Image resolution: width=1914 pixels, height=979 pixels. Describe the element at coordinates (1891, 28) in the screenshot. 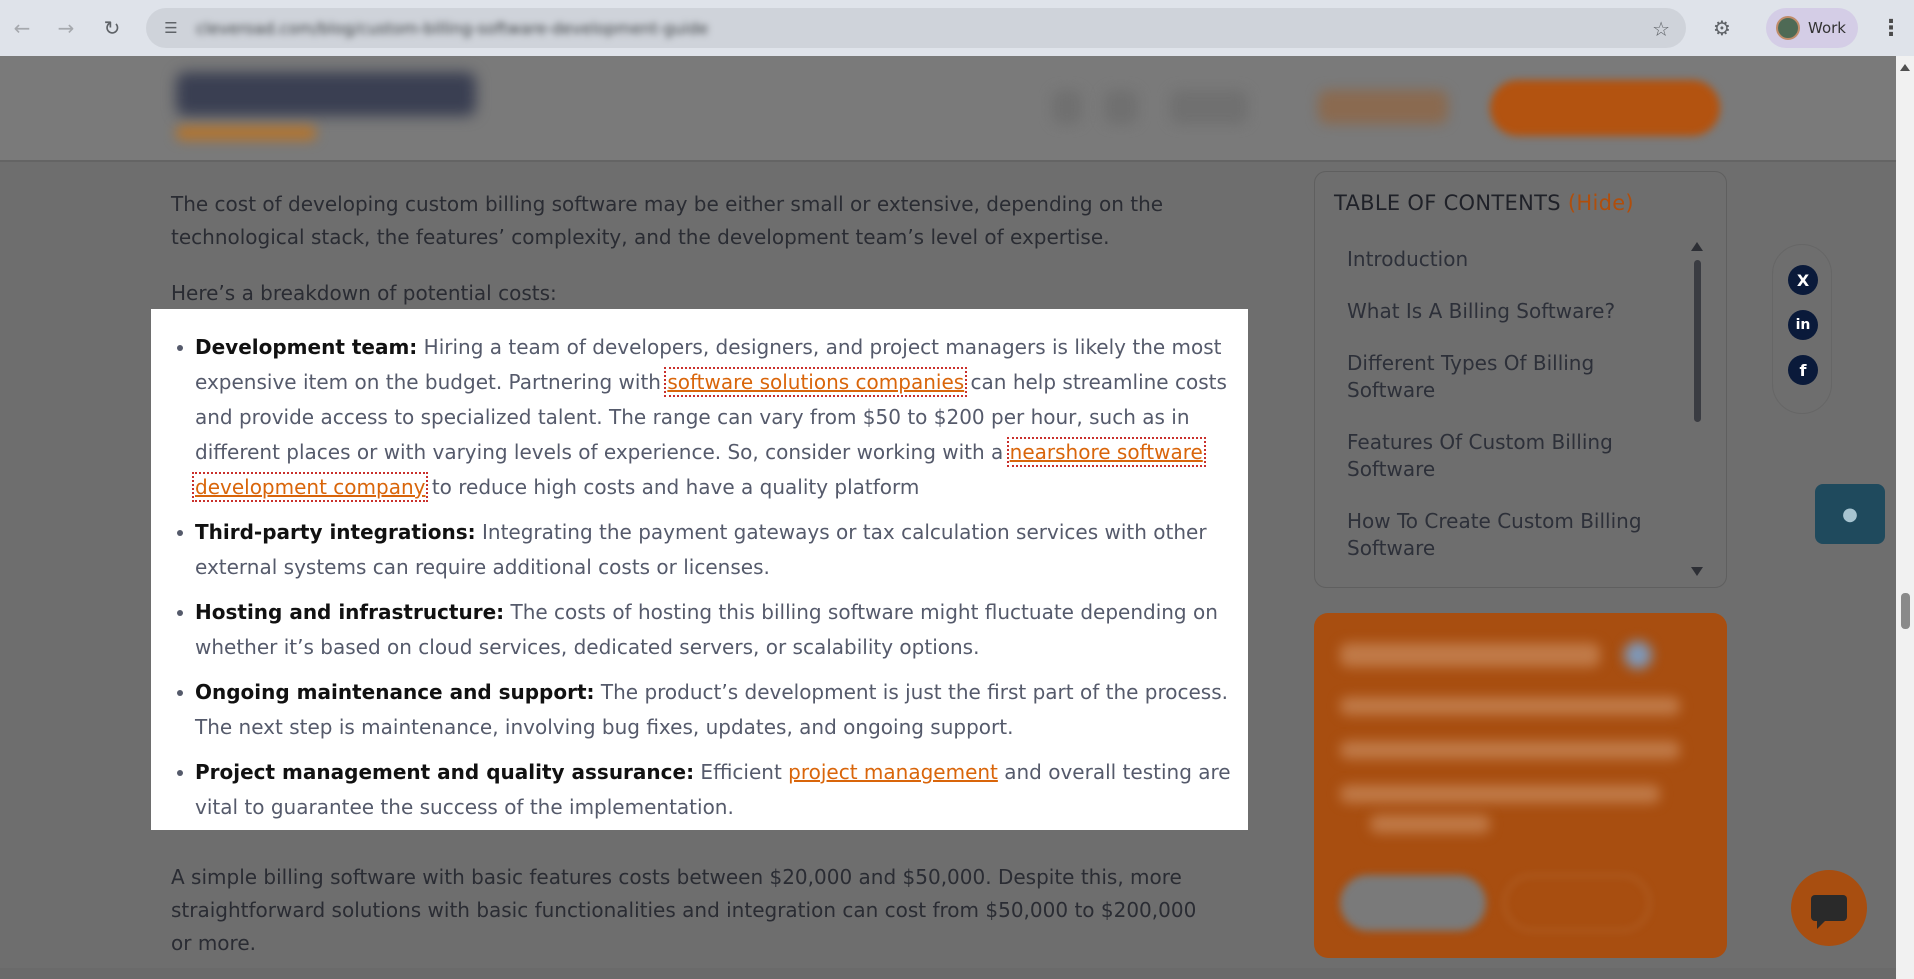

I see `more-vert-icon: ⋮` at that location.